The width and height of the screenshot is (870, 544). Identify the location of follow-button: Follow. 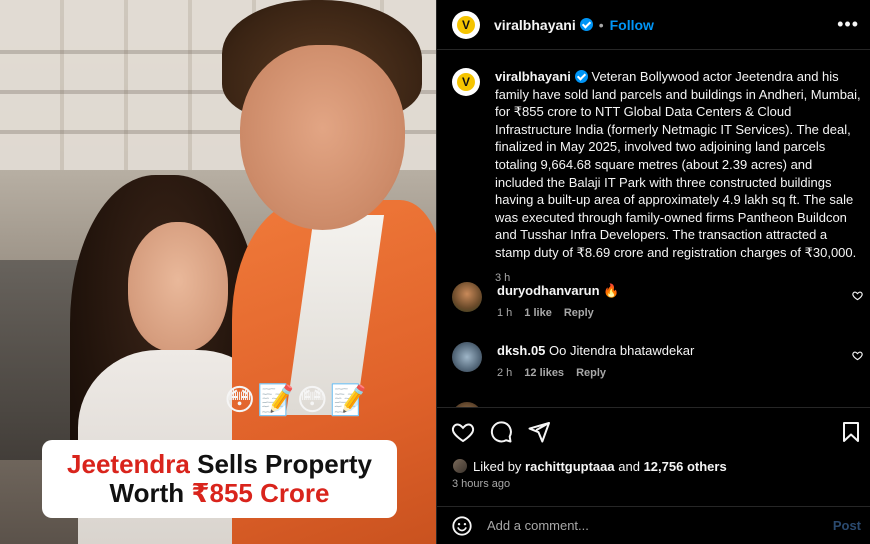
(632, 25).